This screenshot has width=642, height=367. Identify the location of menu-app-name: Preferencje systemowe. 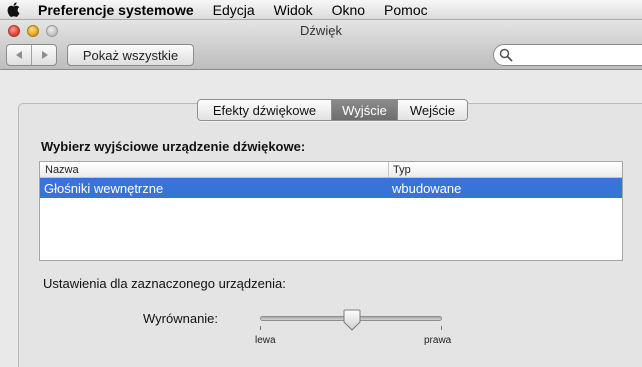
(116, 10).